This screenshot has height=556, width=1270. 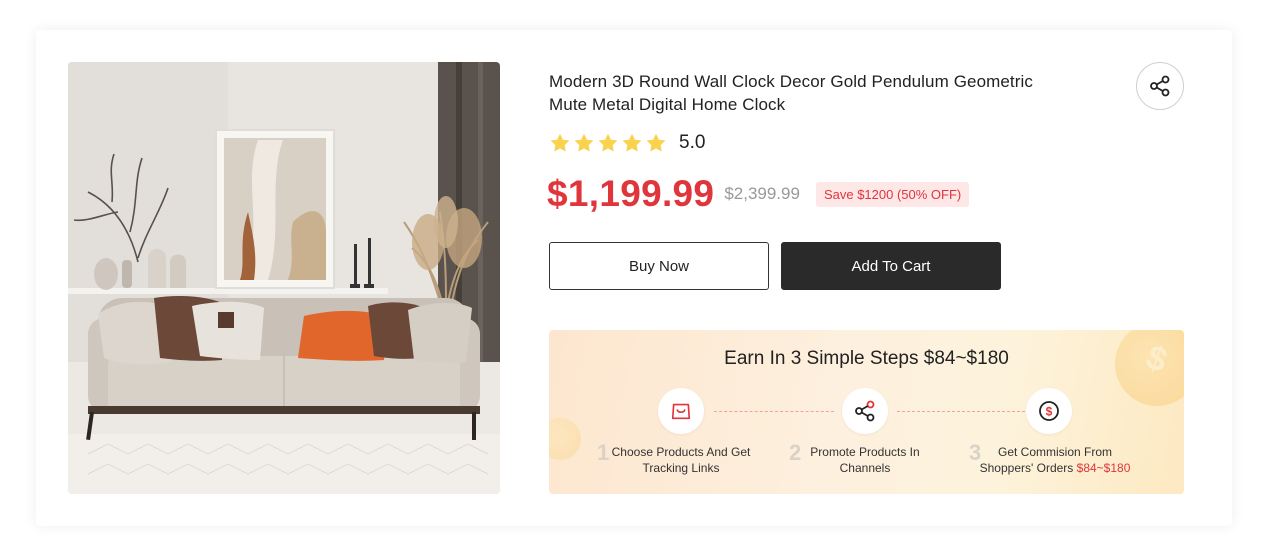 I want to click on step-2-line1: Promote Products In, so click(x=865, y=452).